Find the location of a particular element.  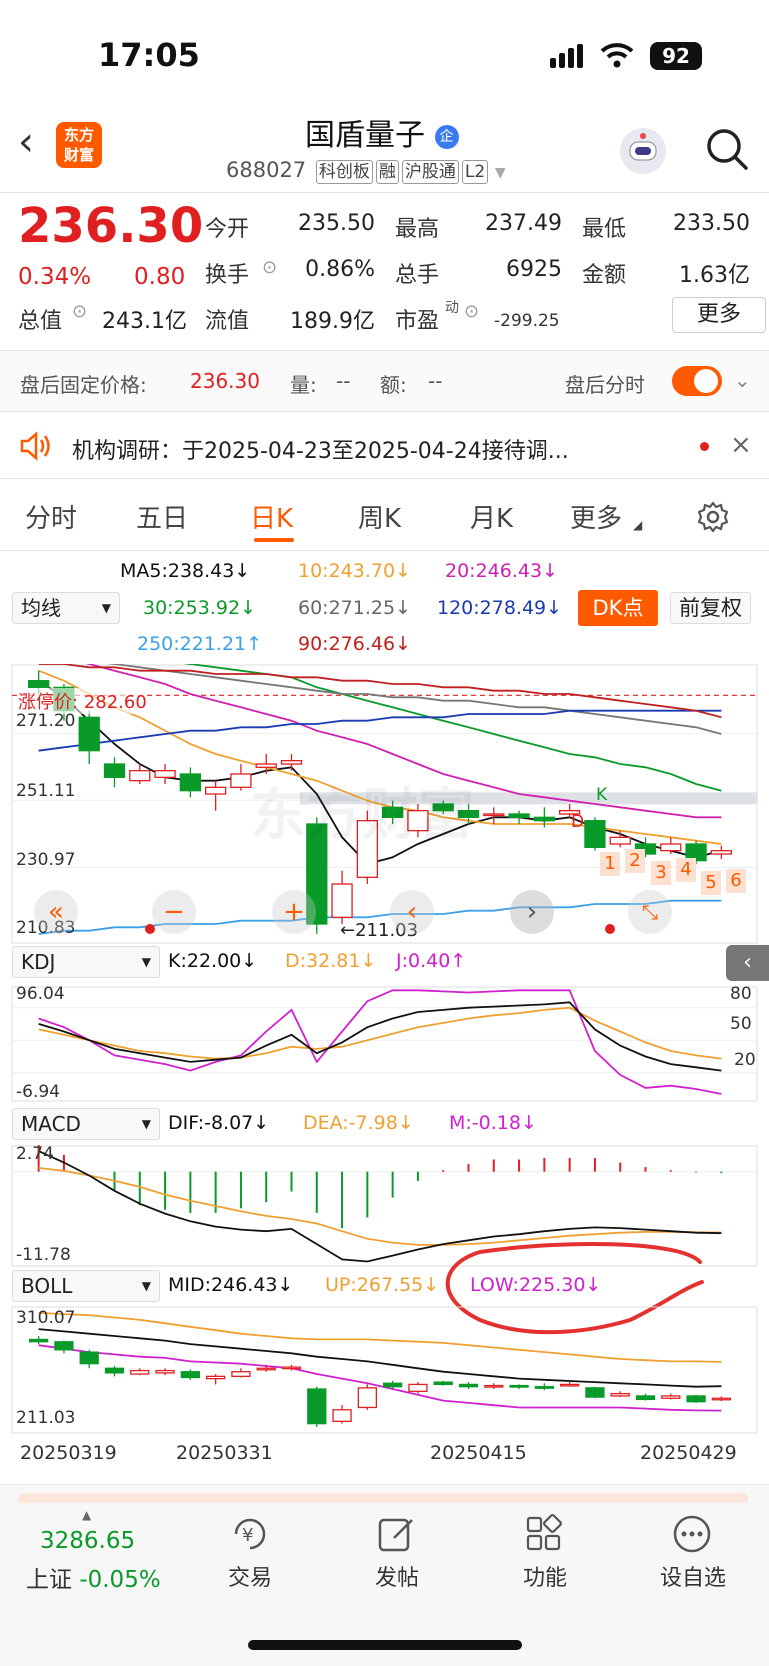

robot-assistant-icon is located at coordinates (643, 151).